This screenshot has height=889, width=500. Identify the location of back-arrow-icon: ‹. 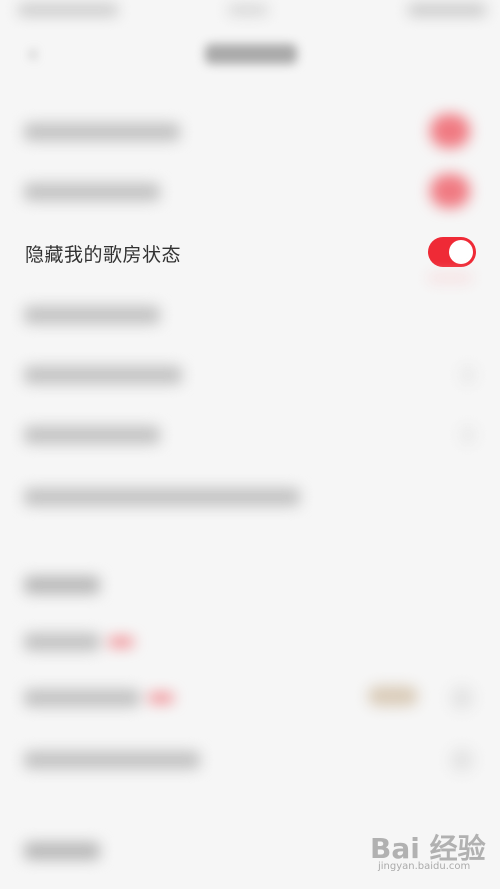
(33, 55).